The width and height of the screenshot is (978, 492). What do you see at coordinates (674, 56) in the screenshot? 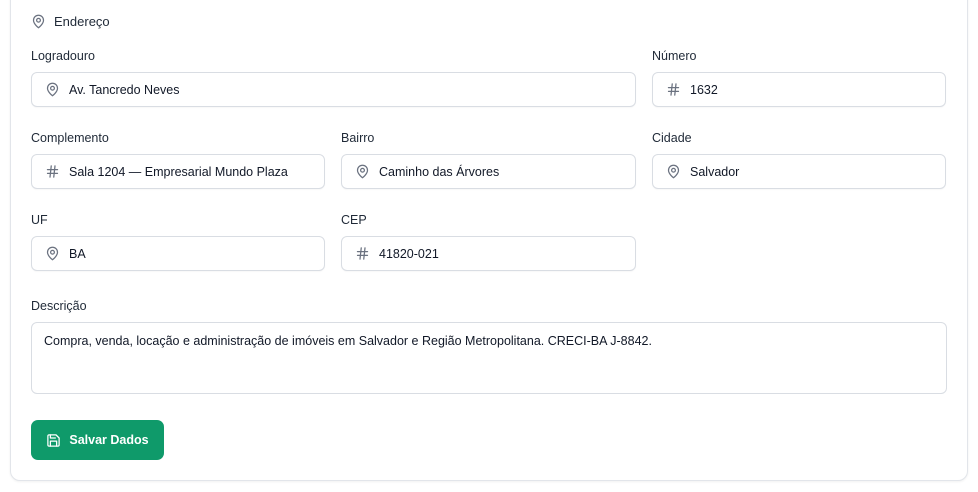
I see `numero-label: Número` at bounding box center [674, 56].